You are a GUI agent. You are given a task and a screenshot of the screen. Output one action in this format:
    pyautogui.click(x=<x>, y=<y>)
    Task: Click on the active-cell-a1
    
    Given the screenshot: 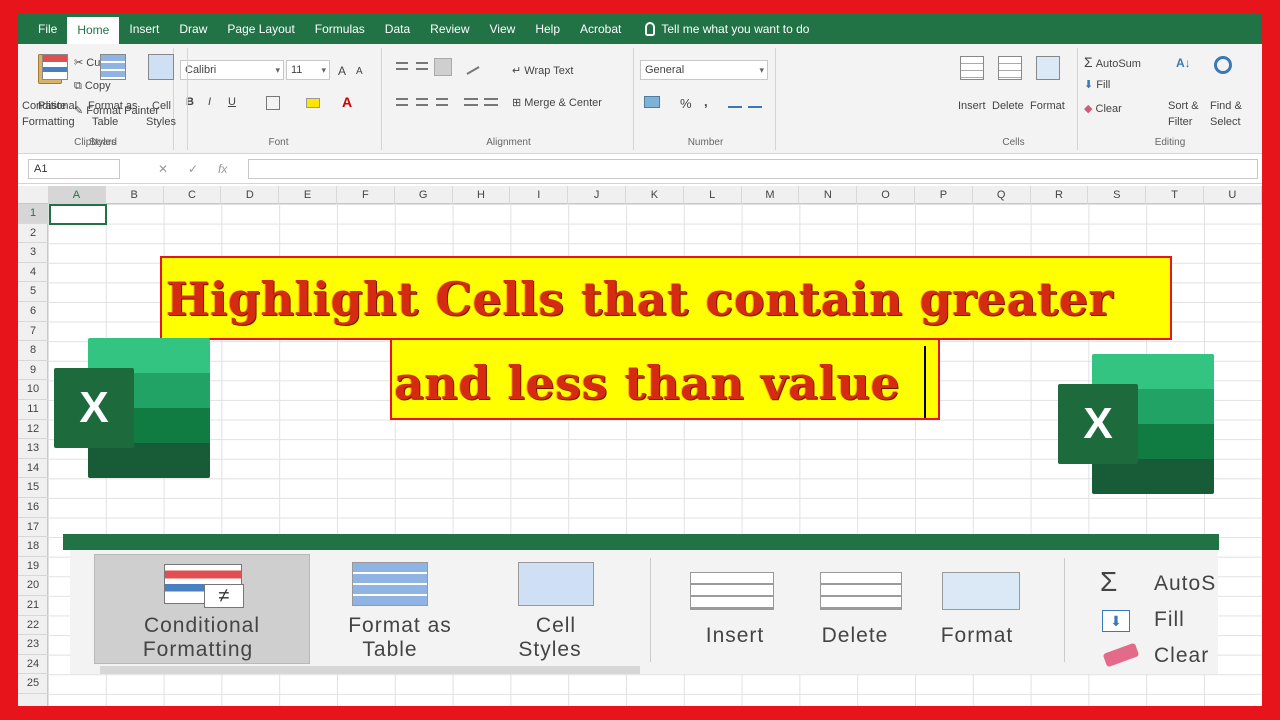 What is the action you would take?
    pyautogui.click(x=78, y=214)
    